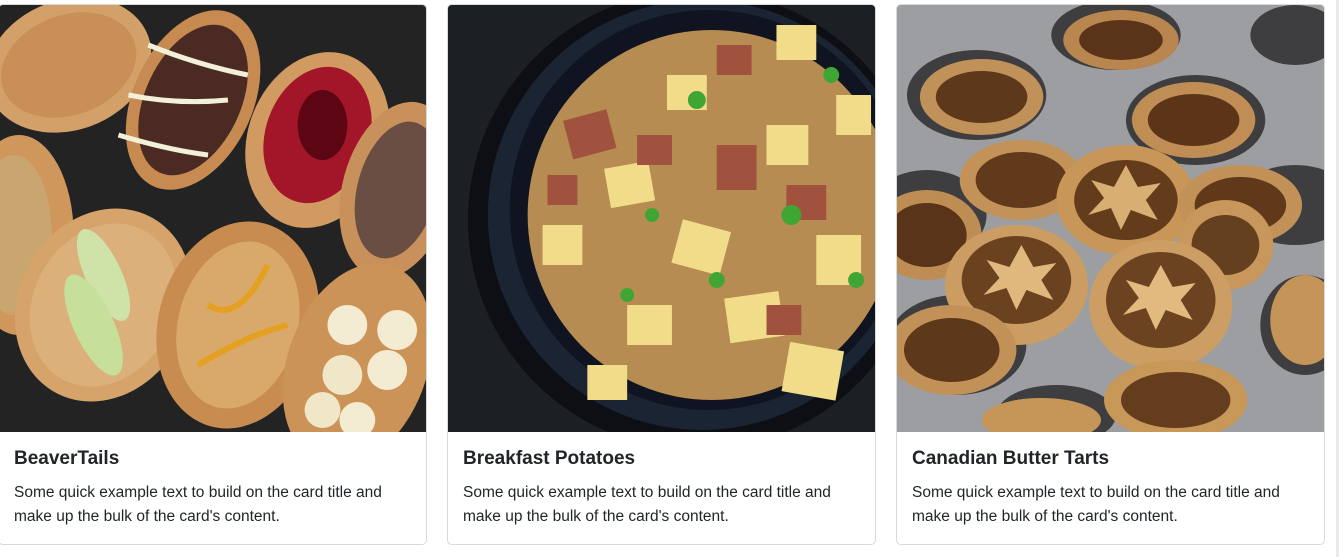 This screenshot has height=557, width=1339. I want to click on card-title: Canadian Butter Tarts, so click(1011, 458).